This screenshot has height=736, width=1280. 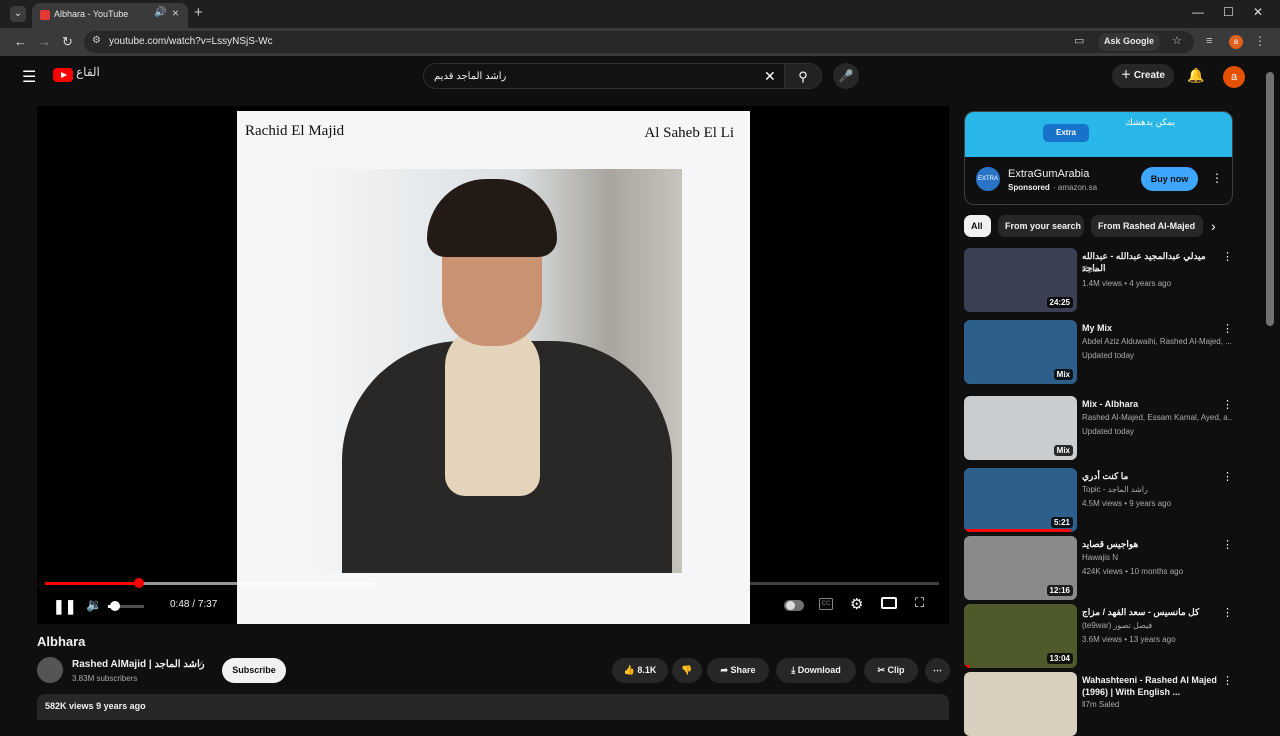 I want to click on recommendation-thumbnail: 5:21, so click(x=1020, y=500).